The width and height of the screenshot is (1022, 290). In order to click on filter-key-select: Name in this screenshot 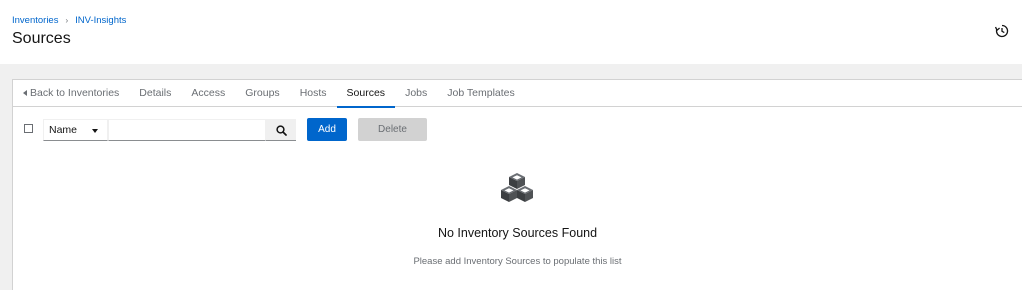, I will do `click(75, 130)`.